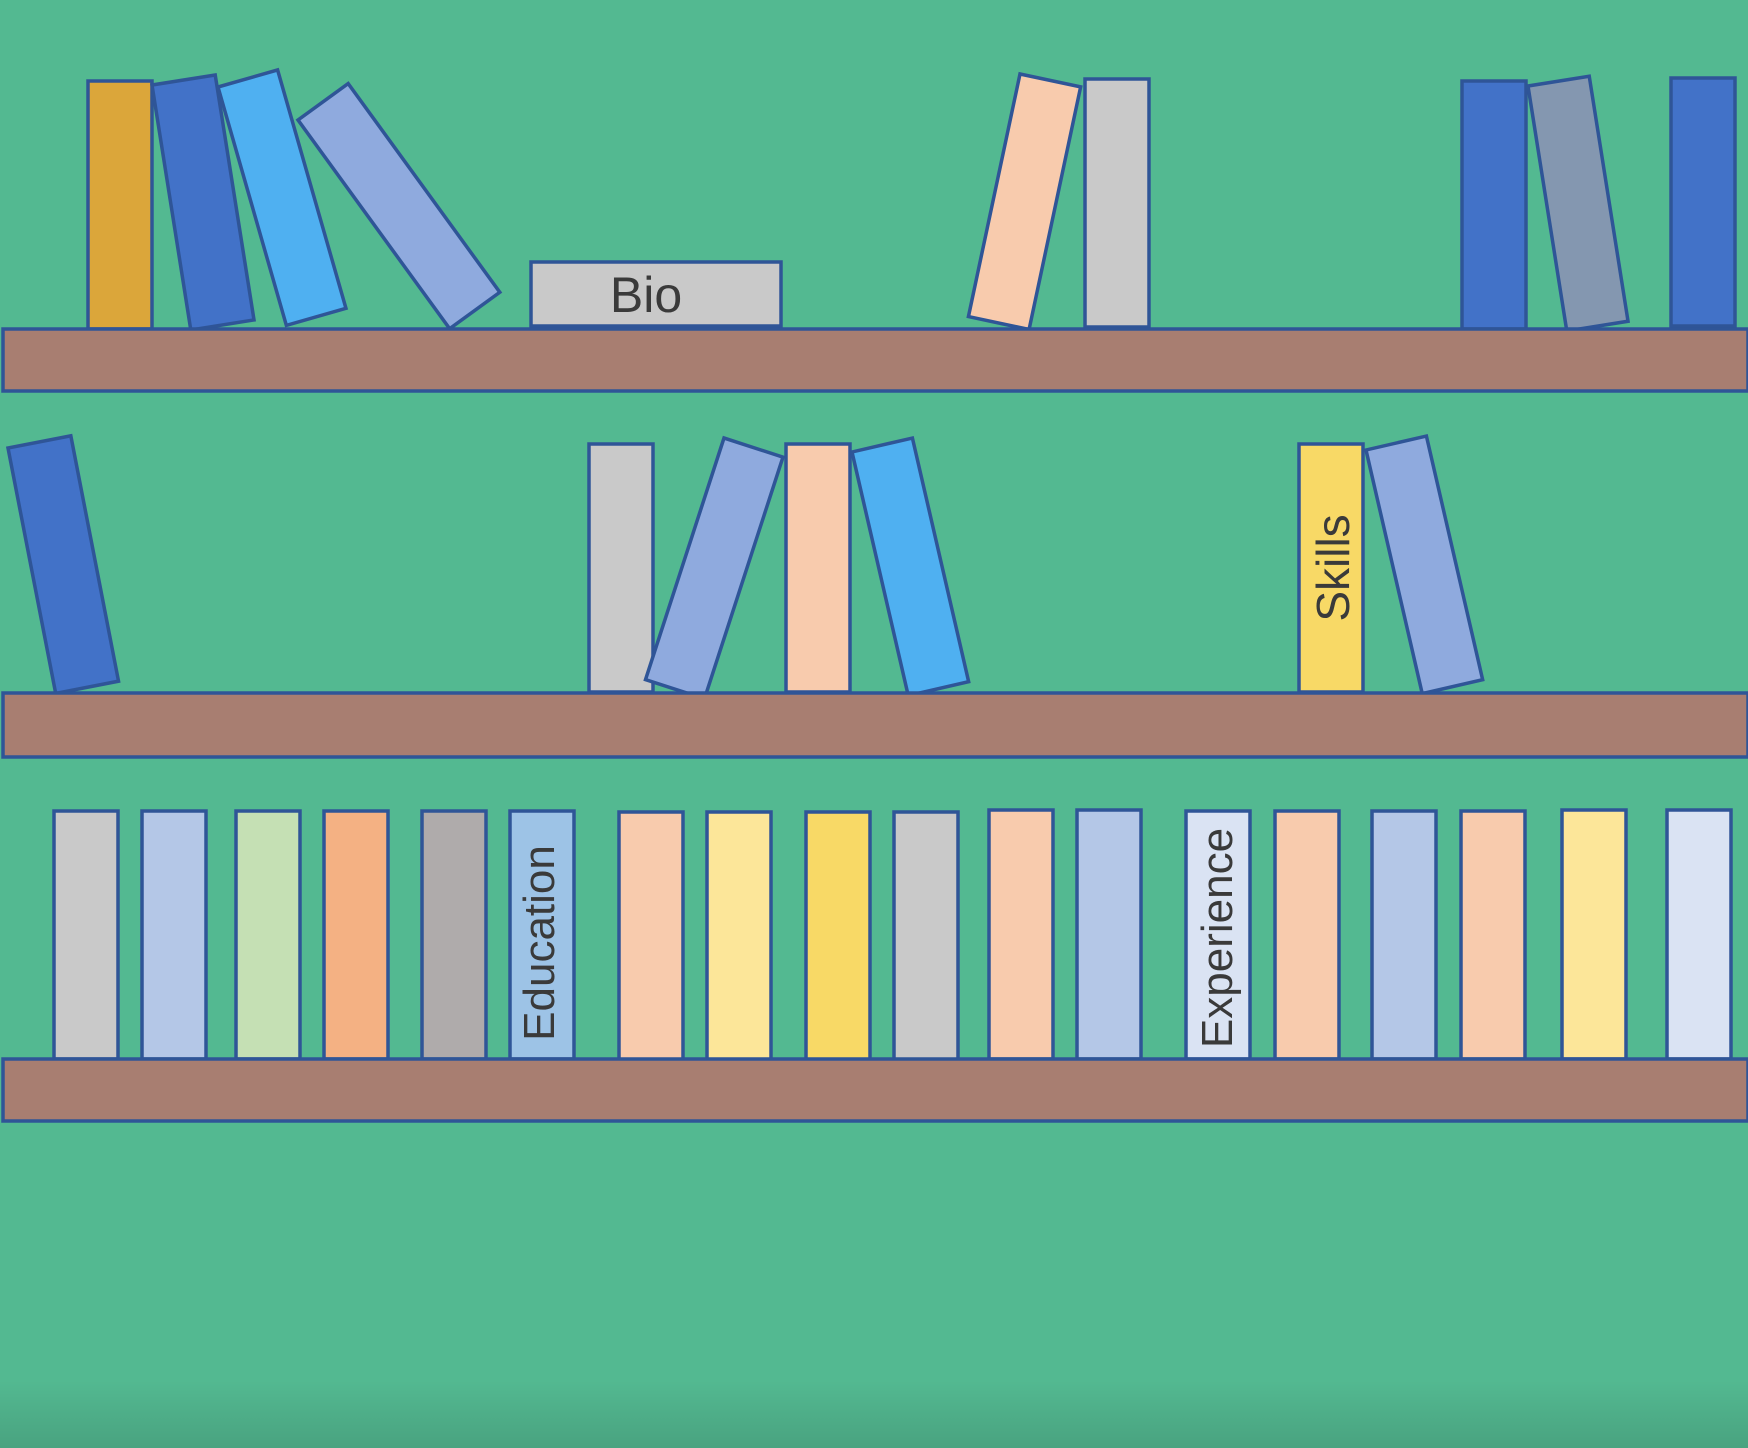 The width and height of the screenshot is (1748, 1448). I want to click on floor-shadow, so click(874, 1414).